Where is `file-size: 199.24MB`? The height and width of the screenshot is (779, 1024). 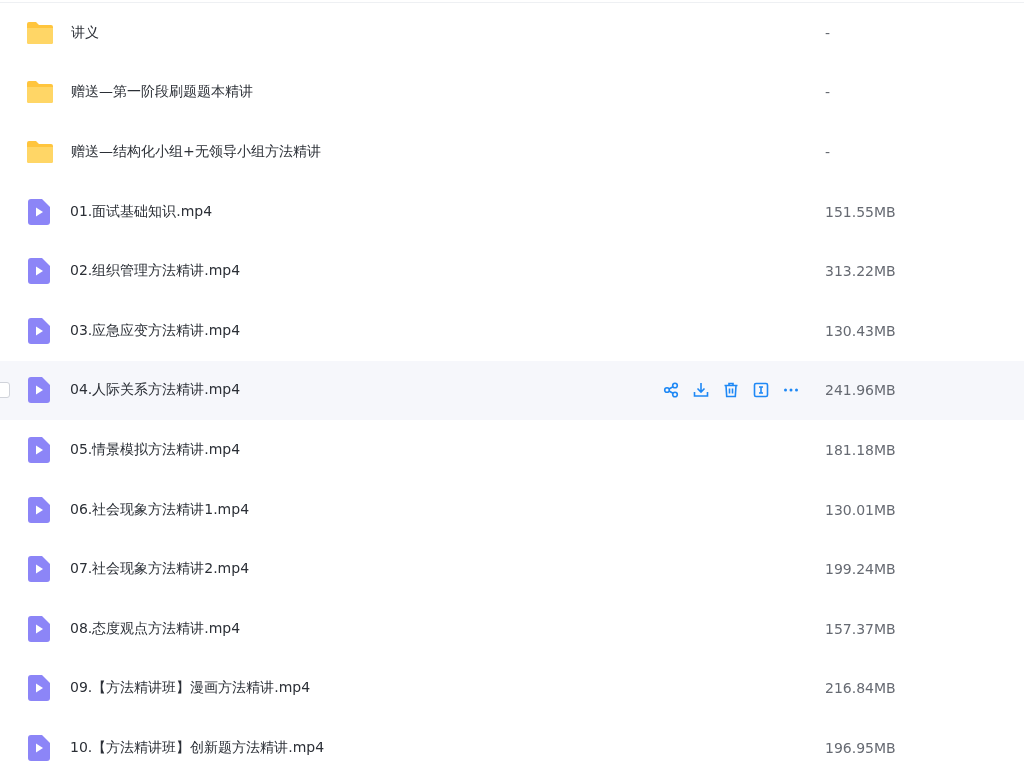 file-size: 199.24MB is located at coordinates (861, 569).